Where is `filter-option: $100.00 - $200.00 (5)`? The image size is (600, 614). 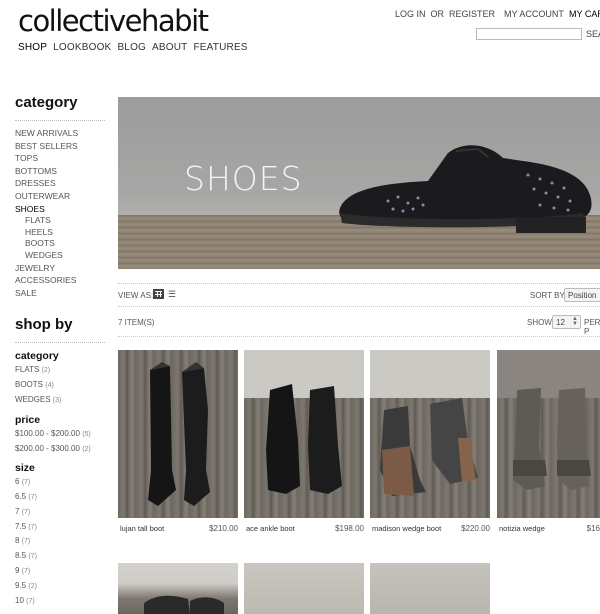
filter-option: $100.00 - $200.00 (5) is located at coordinates (60, 434).